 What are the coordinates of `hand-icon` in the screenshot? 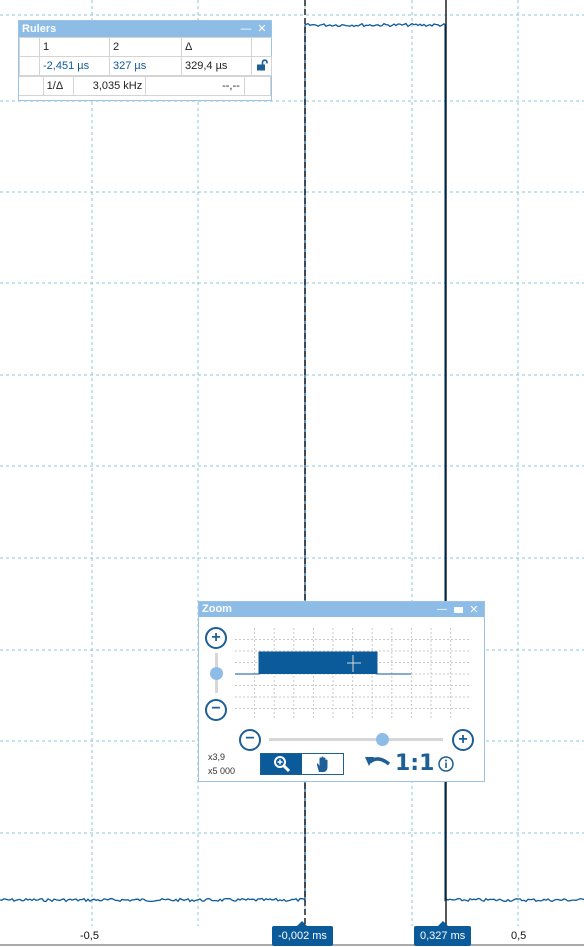 It's located at (321, 764).